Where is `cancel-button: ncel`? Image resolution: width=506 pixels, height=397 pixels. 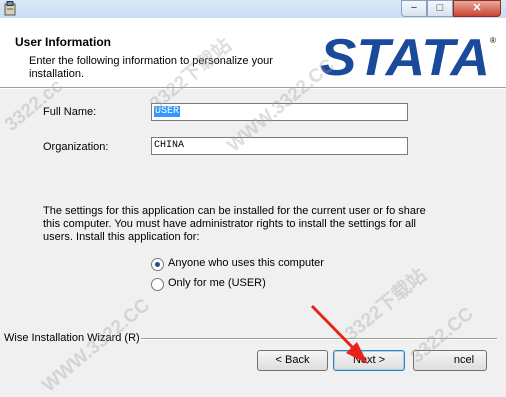 cancel-button: ncel is located at coordinates (450, 360).